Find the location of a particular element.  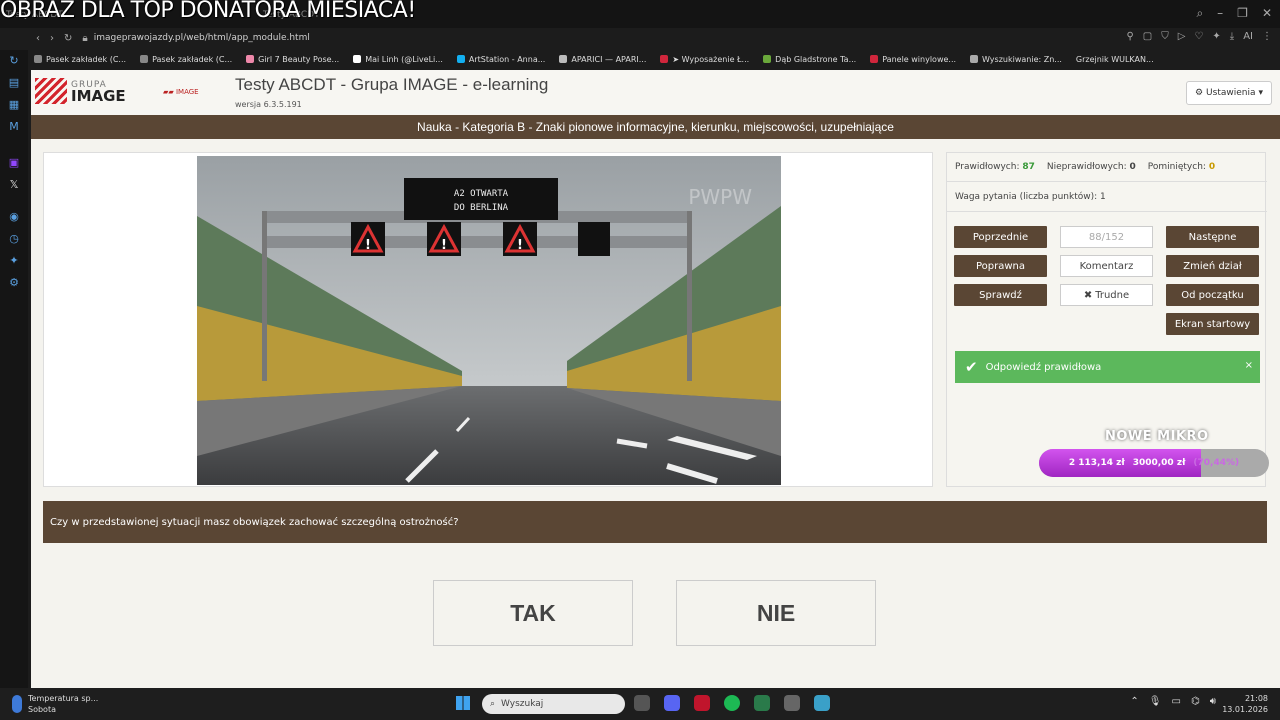

download-icon: ⤓ is located at coordinates (1232, 36).